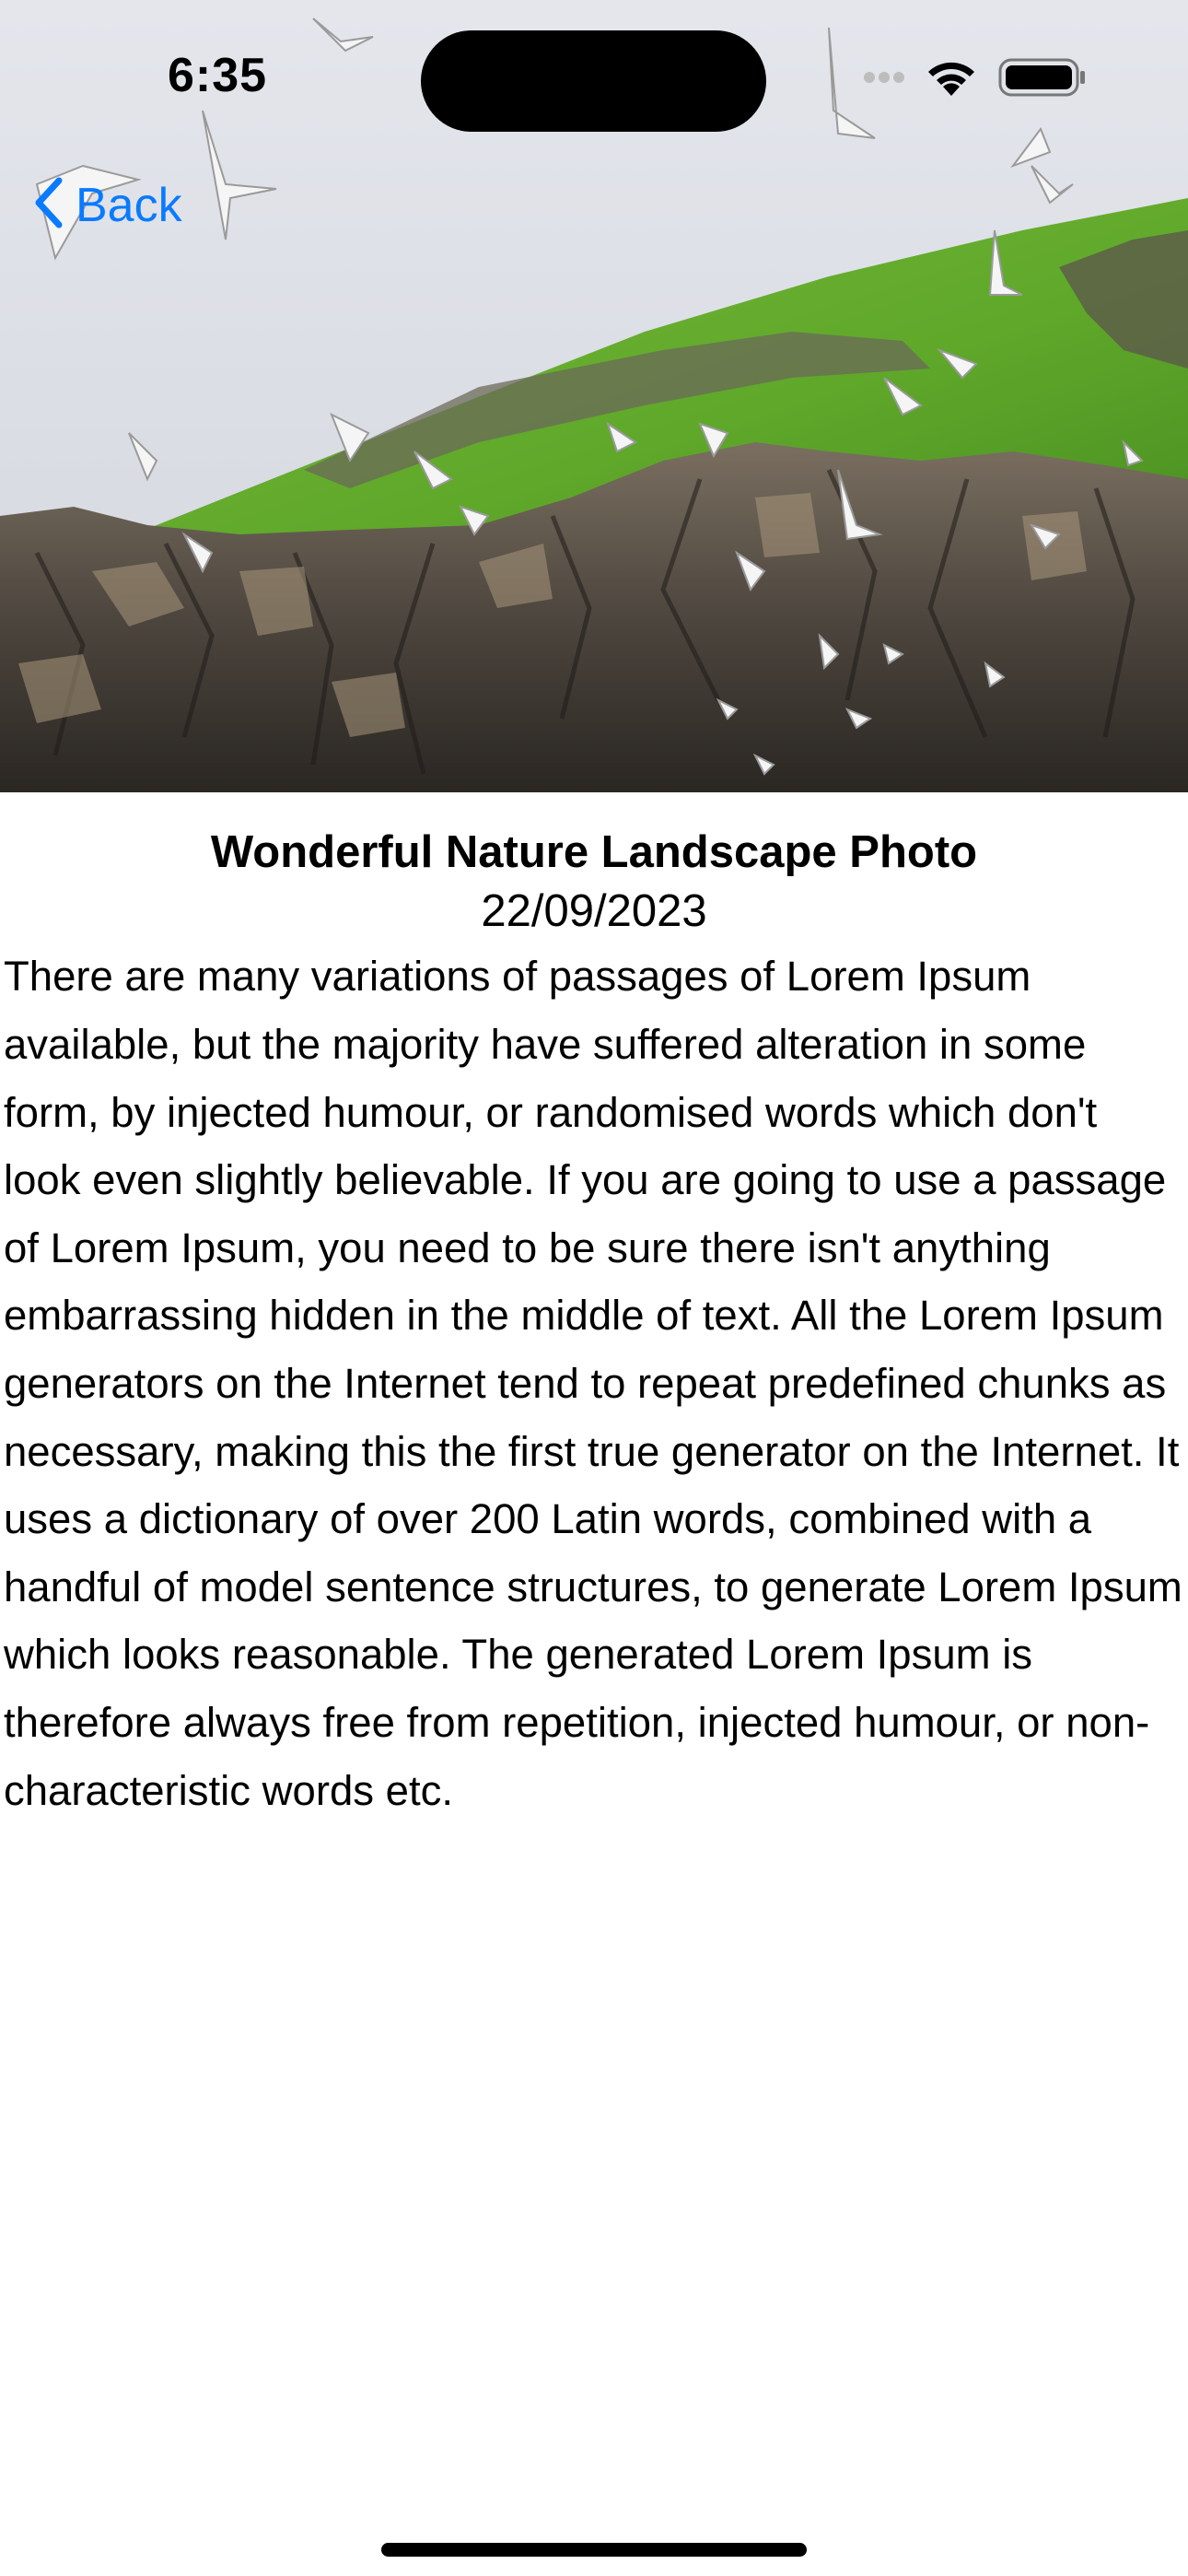 This screenshot has height=2576, width=1188. I want to click on back-button: Back, so click(107, 205).